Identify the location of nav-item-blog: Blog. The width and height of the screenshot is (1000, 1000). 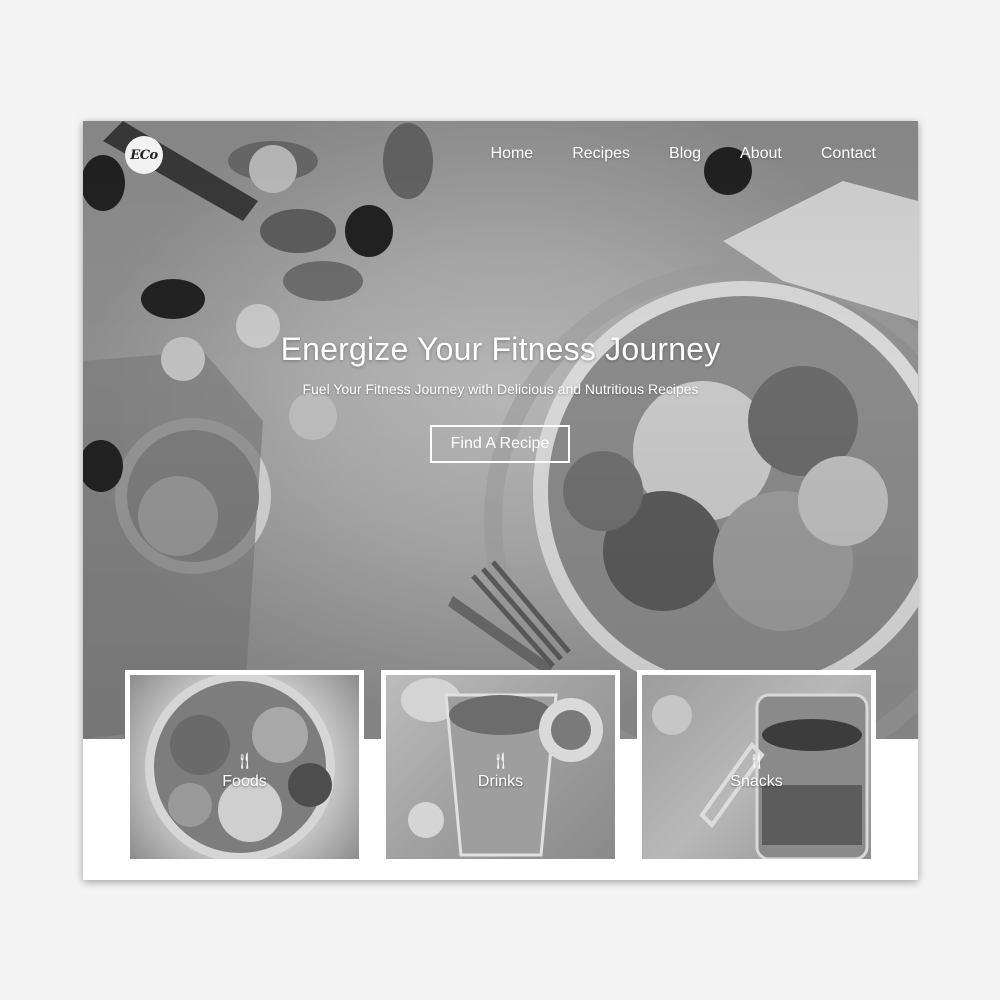
(685, 154).